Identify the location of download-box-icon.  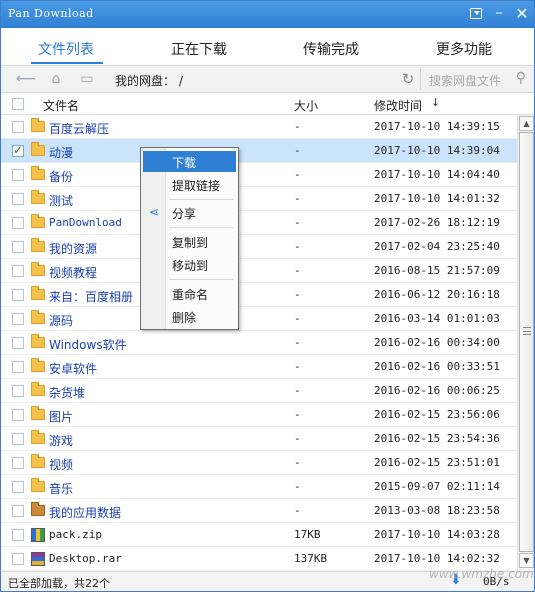
(476, 13).